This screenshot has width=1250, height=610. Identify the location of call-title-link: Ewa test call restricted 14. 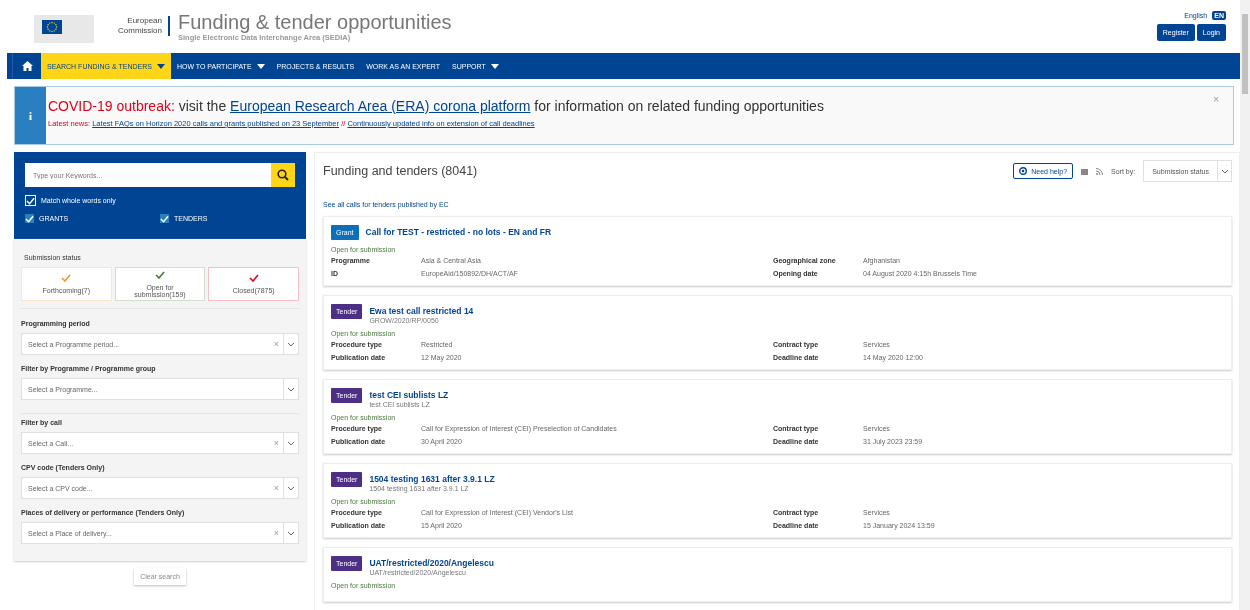
(421, 311).